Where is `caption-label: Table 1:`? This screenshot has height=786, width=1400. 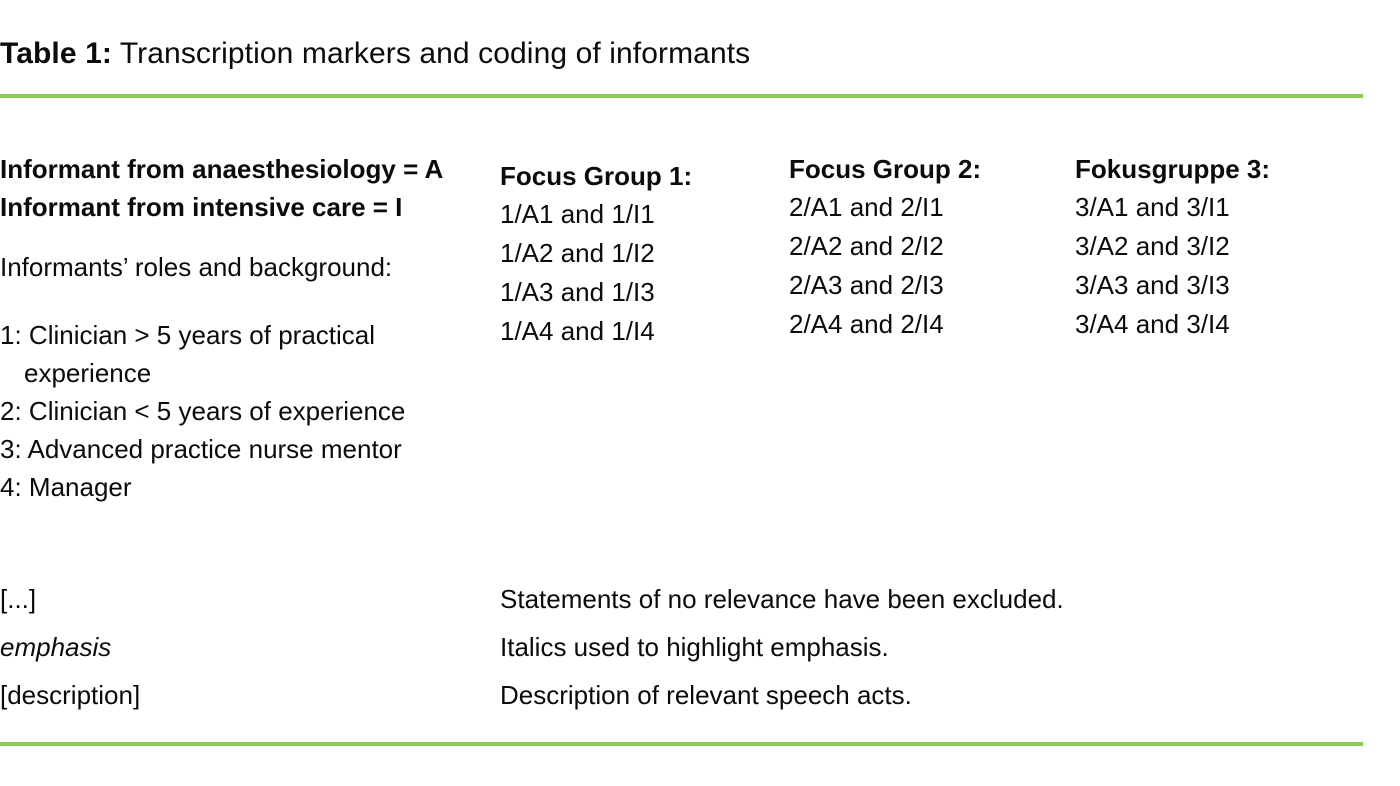
caption-label: Table 1: is located at coordinates (56, 53).